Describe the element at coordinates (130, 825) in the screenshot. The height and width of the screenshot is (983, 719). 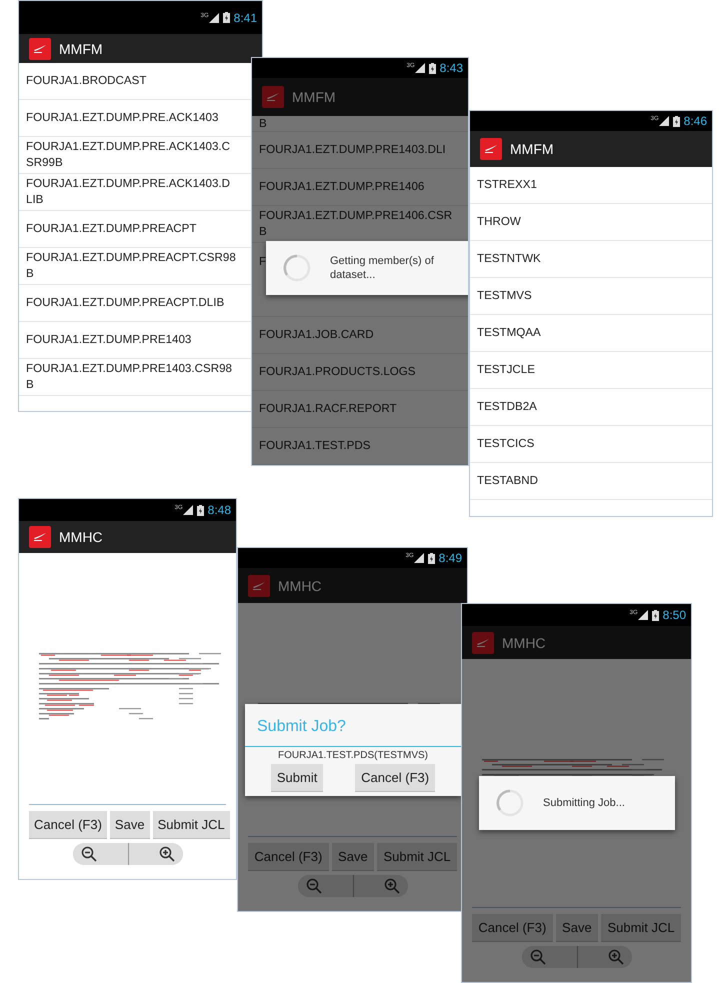
I see `action-button: Save` at that location.